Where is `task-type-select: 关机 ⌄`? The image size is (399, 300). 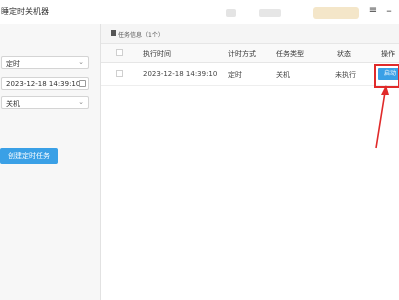
task-type-select: 关机 ⌄ is located at coordinates (45, 102).